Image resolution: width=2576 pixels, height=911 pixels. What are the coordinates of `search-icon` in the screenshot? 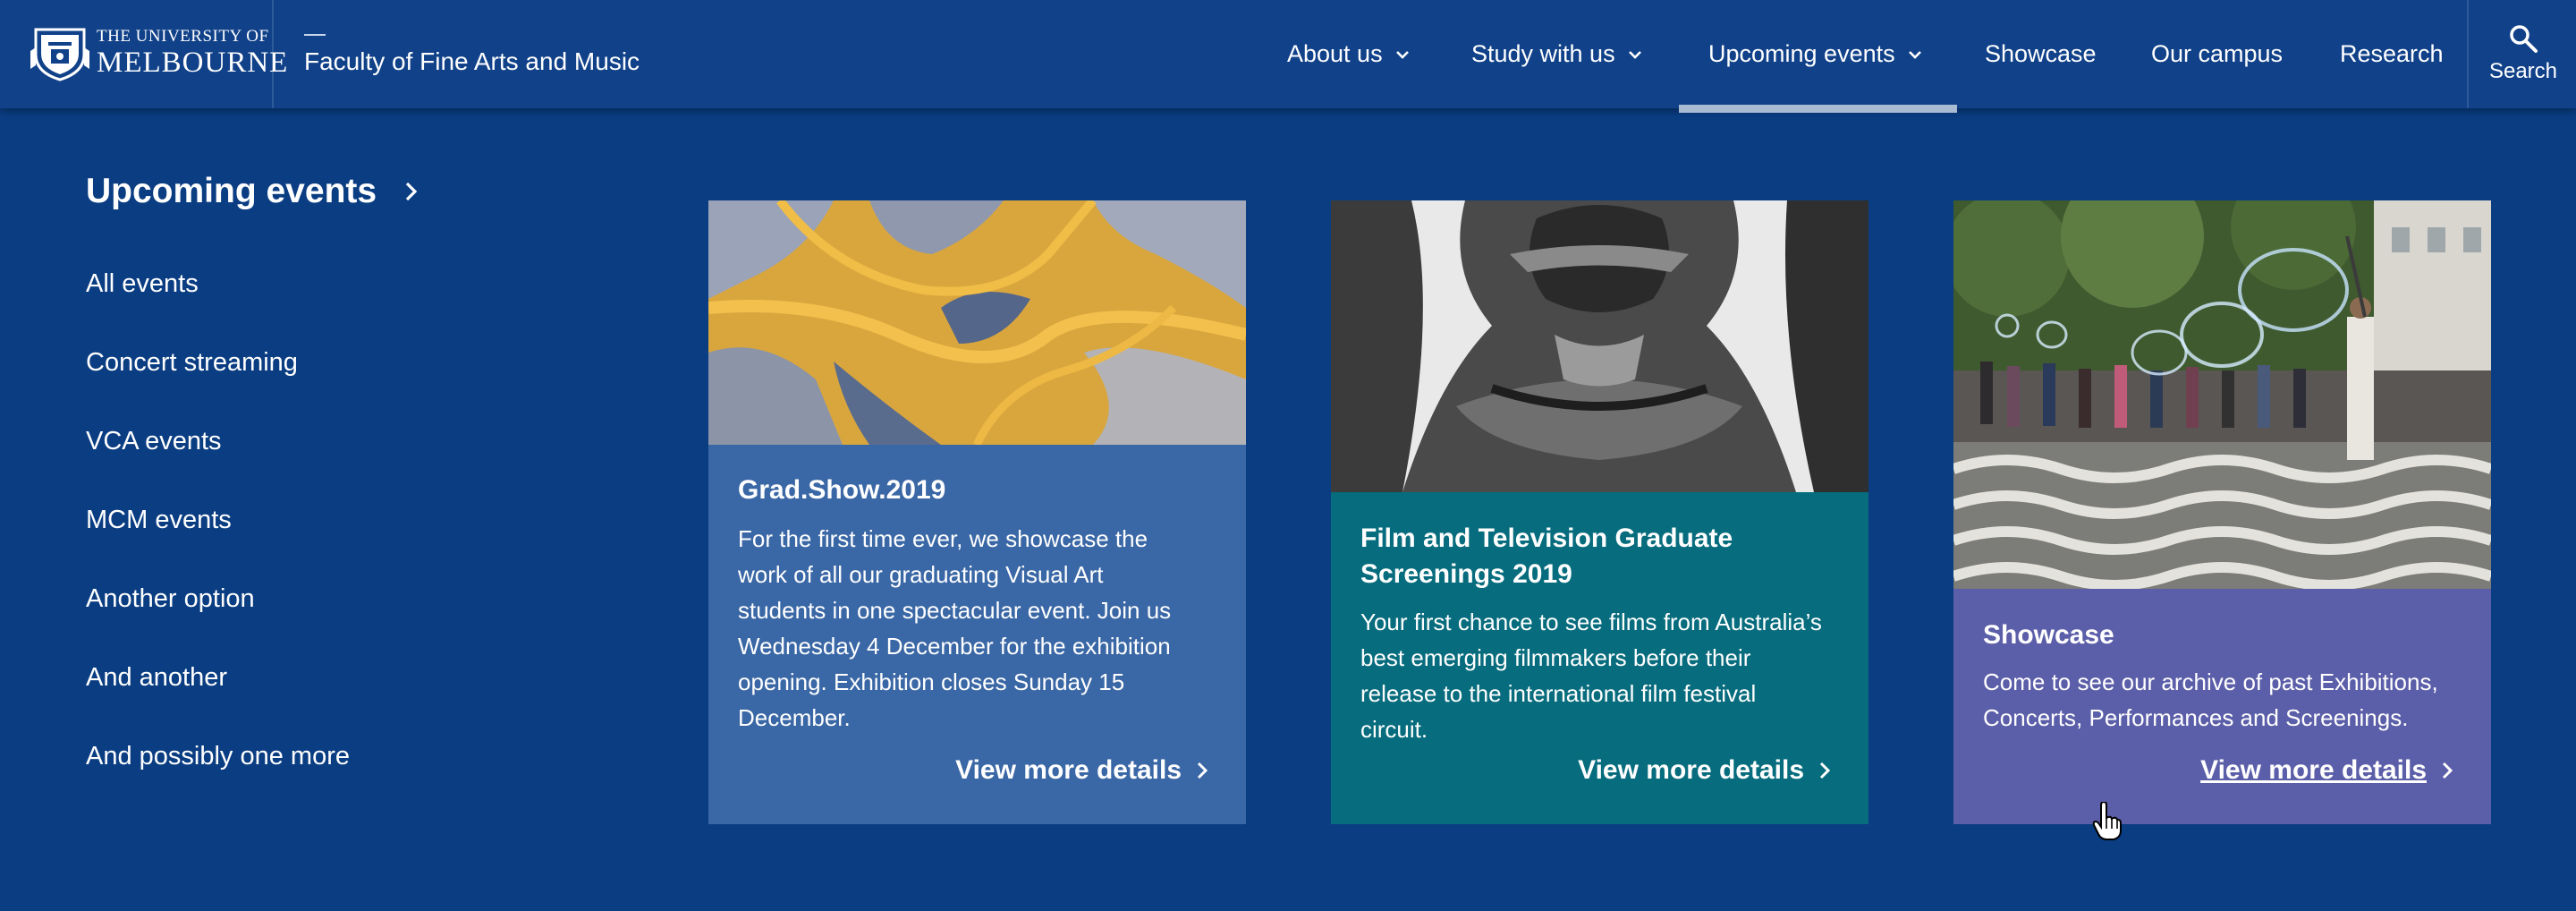 It's located at (2524, 39).